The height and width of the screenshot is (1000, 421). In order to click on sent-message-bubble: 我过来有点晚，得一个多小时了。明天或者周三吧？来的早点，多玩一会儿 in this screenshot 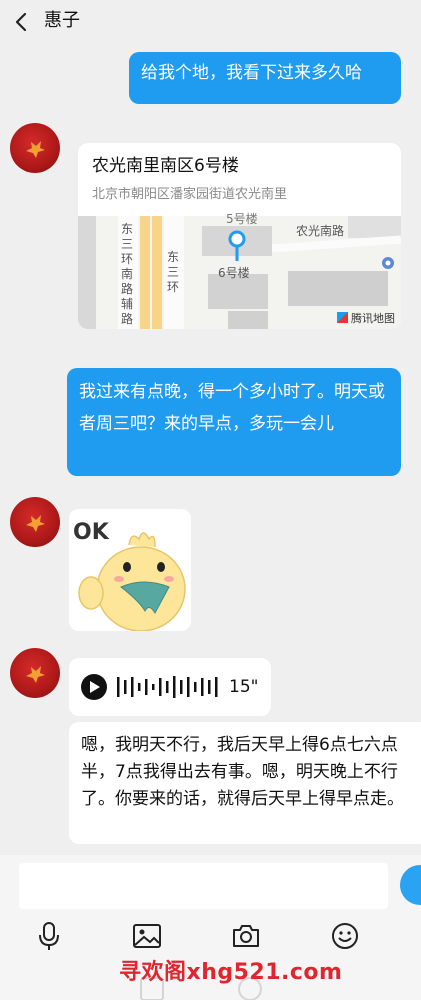, I will do `click(234, 422)`.